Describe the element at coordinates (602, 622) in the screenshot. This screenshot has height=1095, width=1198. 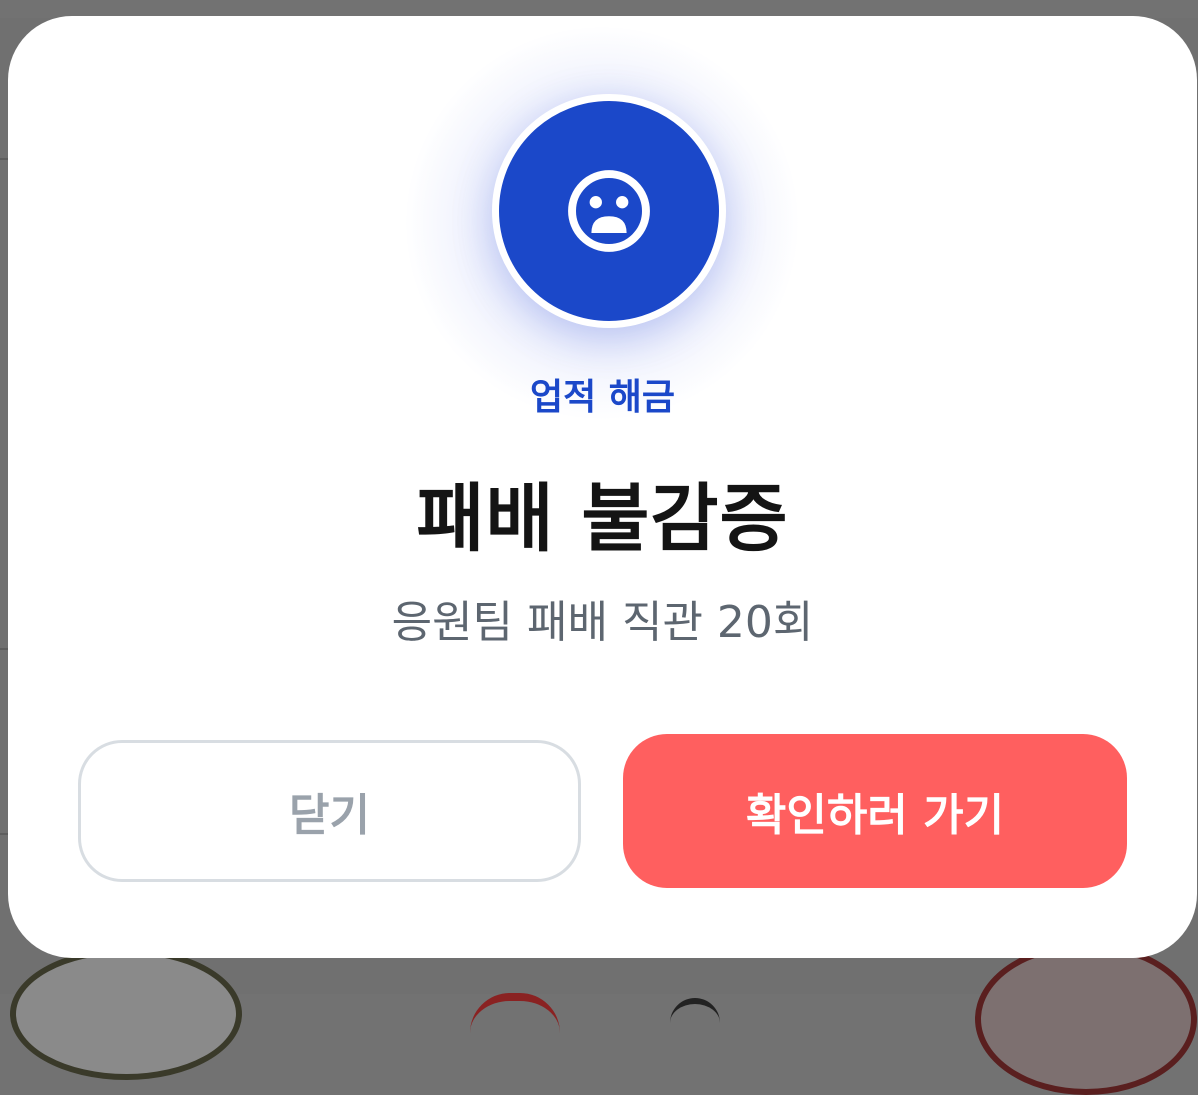
I see `achievement-description: 응원팀 패배 직관 20회` at that location.